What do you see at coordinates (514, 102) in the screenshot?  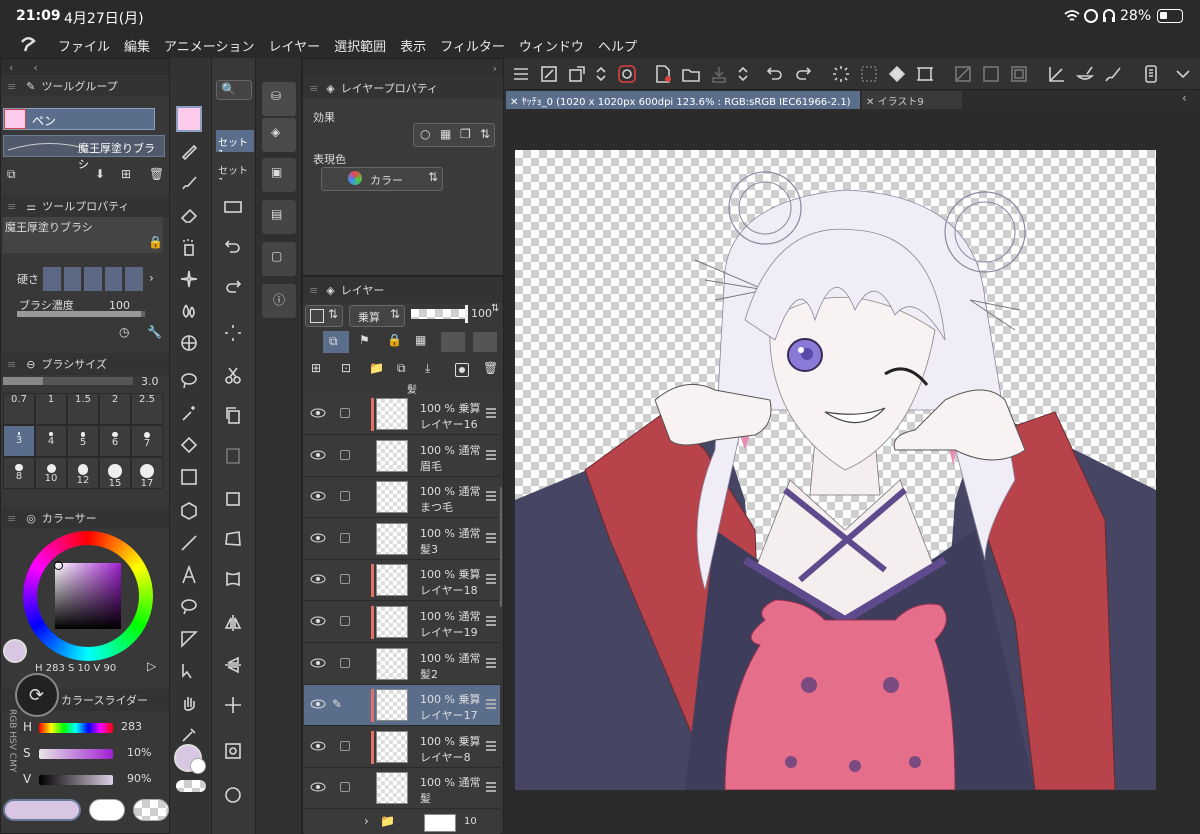 I see `close-tab-icon: ✕` at bounding box center [514, 102].